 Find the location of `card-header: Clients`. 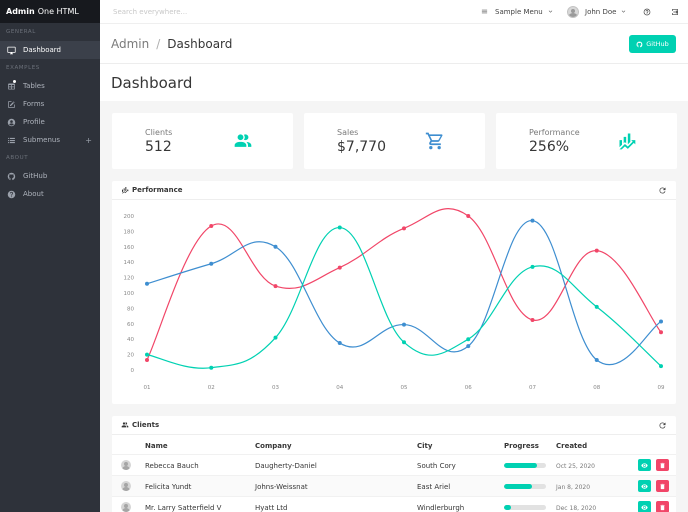

card-header: Clients is located at coordinates (394, 425).